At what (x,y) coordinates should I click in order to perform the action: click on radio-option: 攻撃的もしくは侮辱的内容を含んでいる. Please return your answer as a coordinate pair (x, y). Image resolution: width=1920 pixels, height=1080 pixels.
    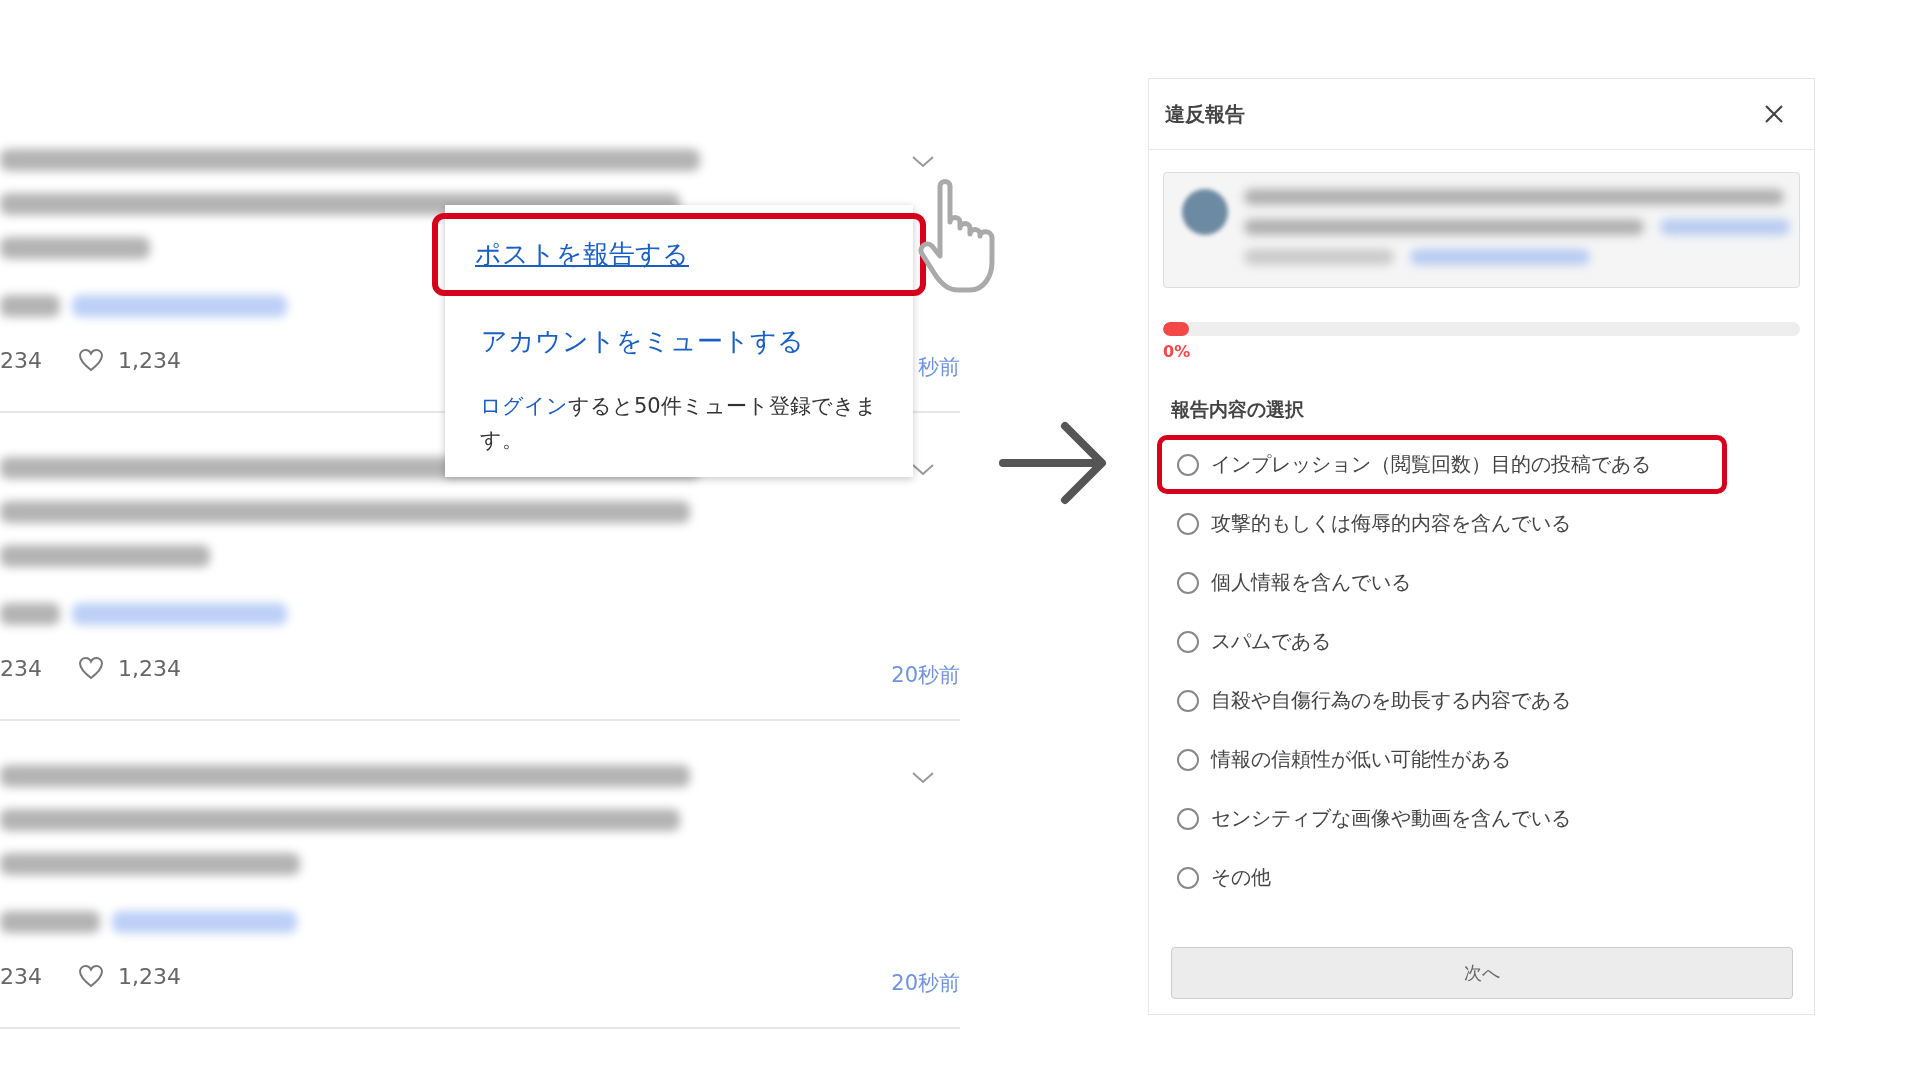
    Looking at the image, I should click on (1442, 523).